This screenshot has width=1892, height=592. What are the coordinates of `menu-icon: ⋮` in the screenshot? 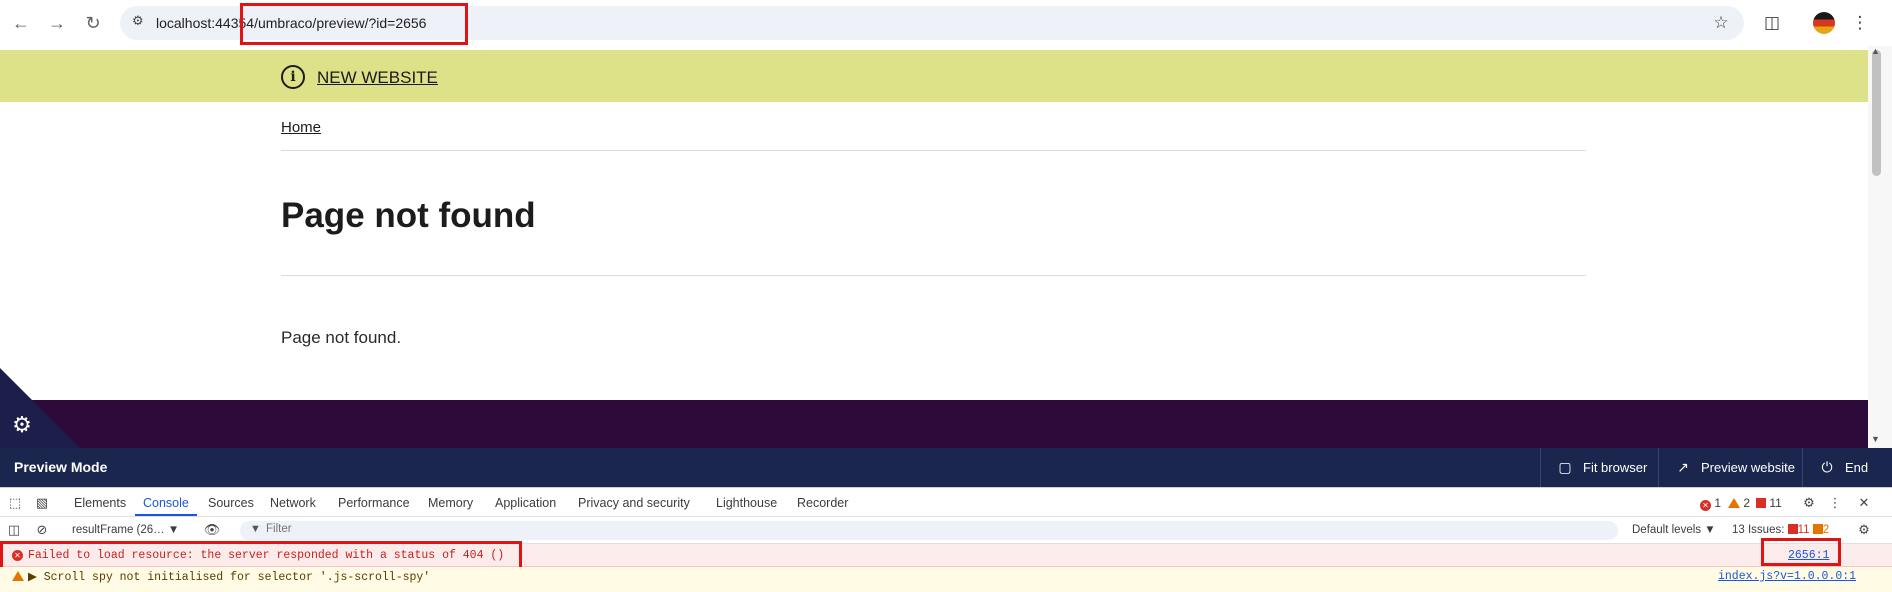 It's located at (1860, 23).